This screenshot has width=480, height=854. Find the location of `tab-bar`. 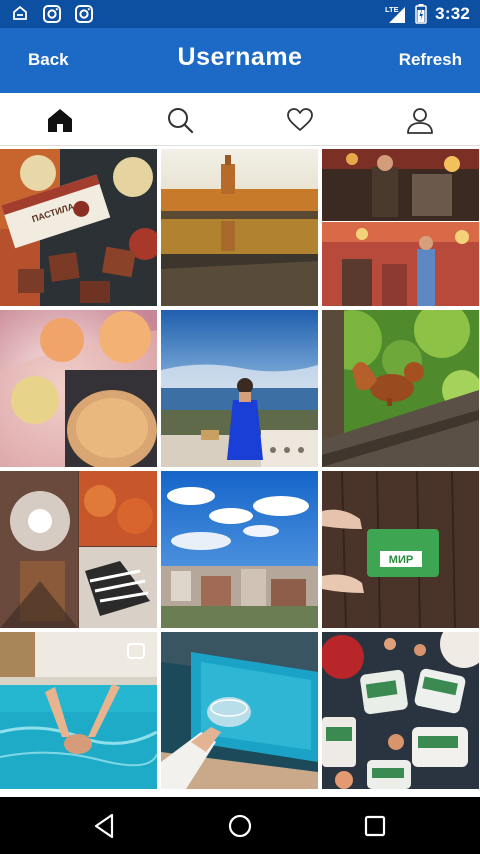

tab-bar is located at coordinates (240, 119).